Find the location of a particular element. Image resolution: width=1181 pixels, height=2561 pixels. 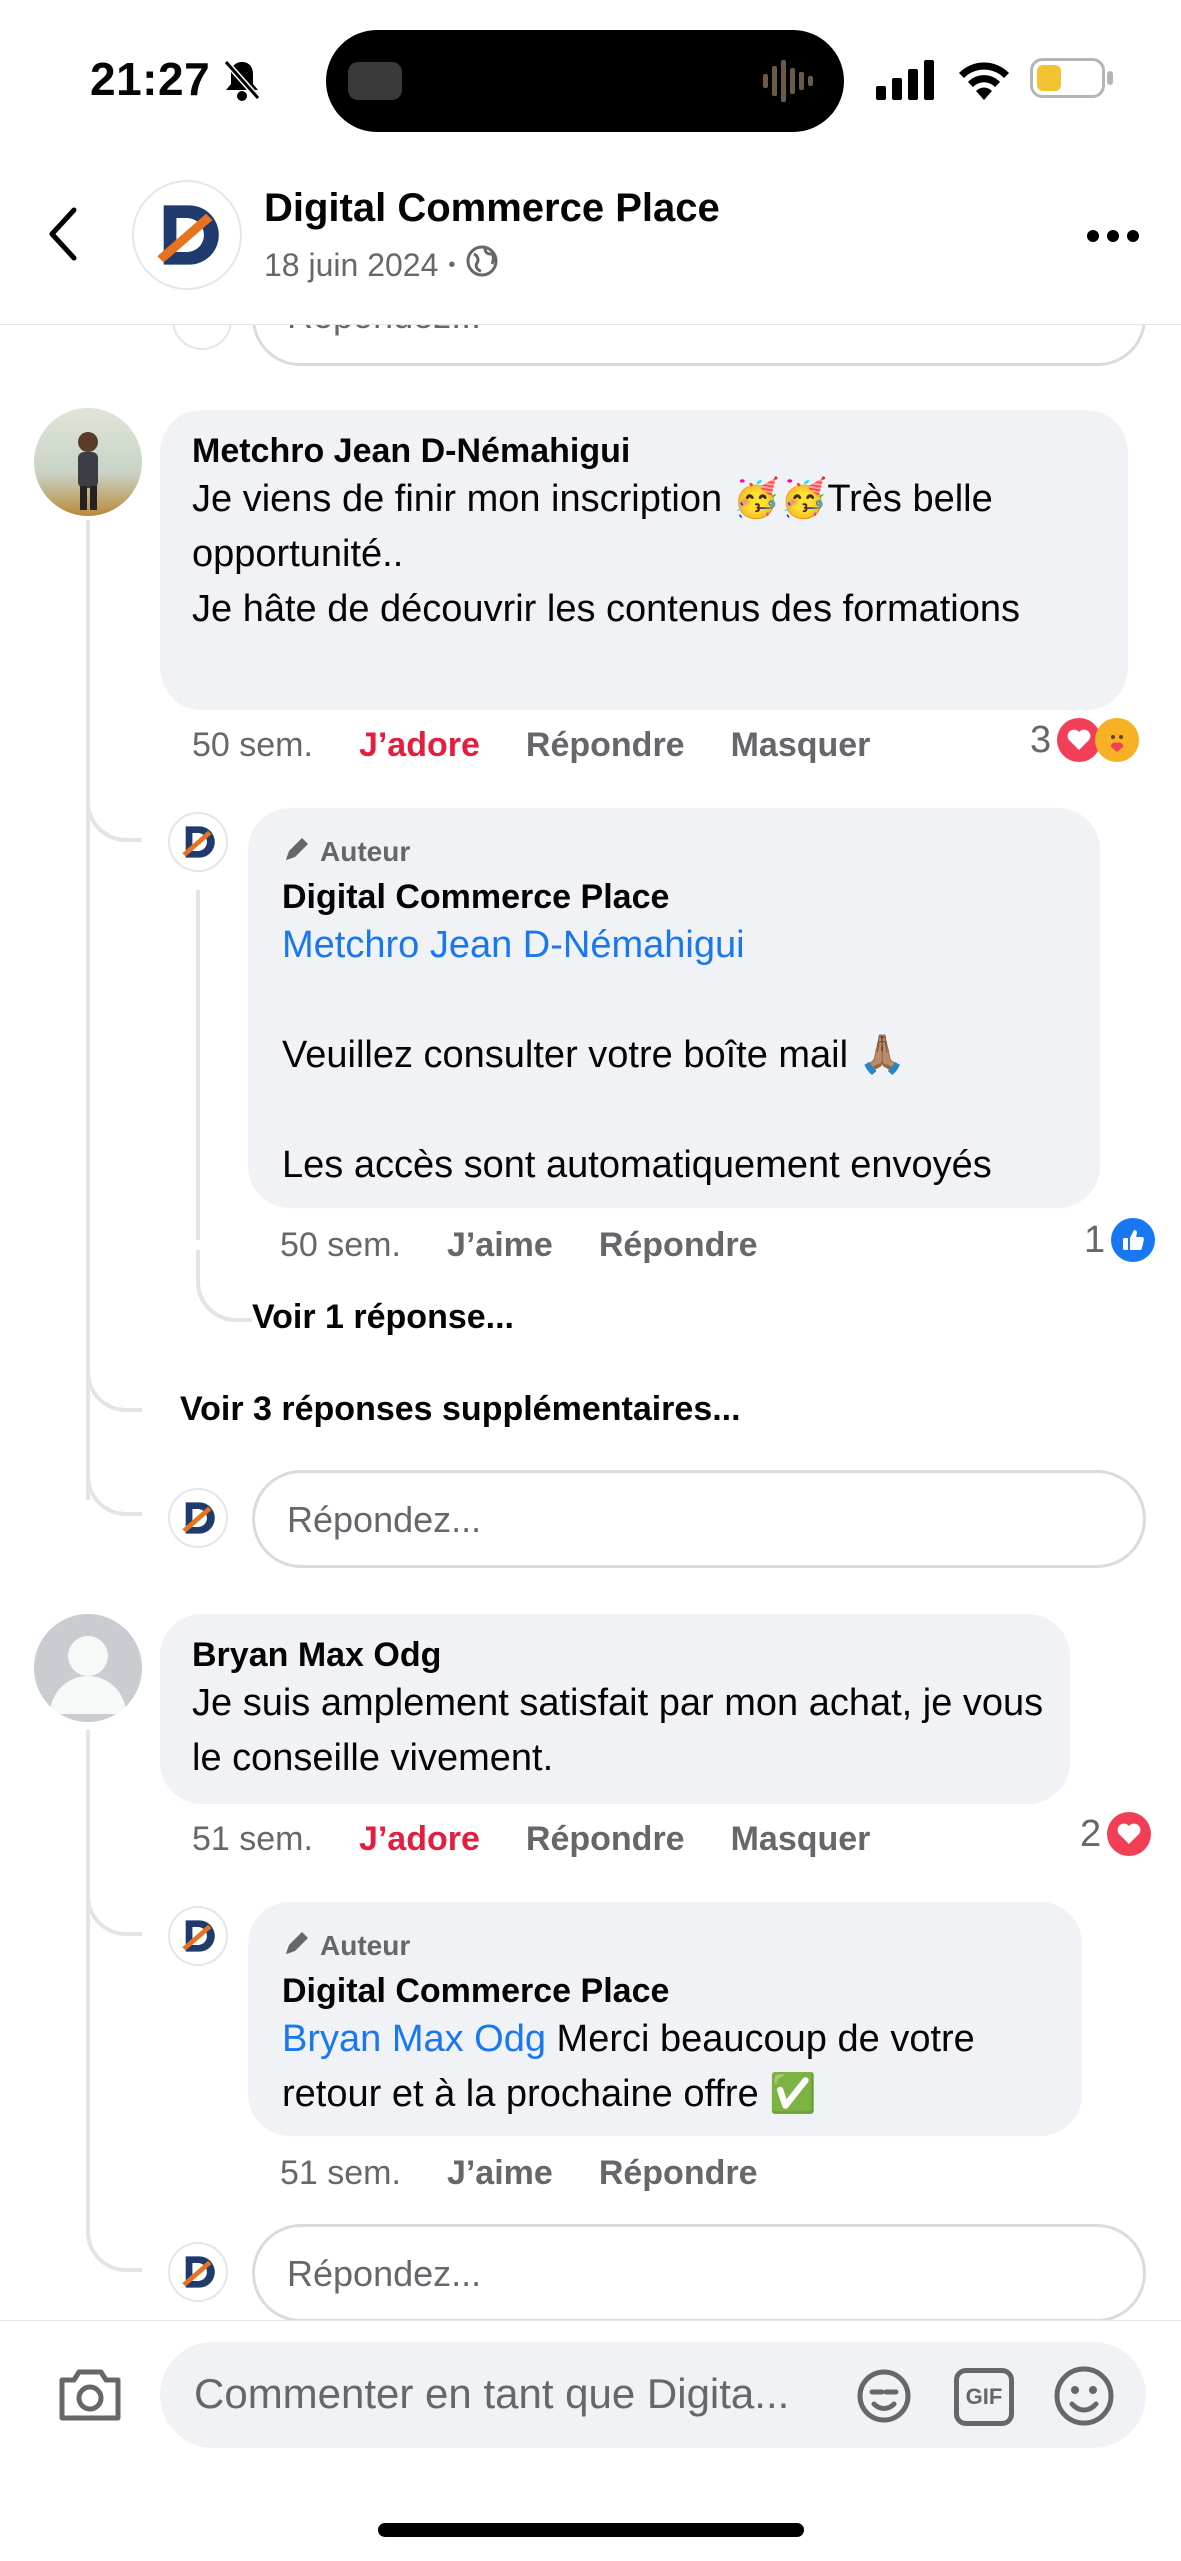

reply-actions: 50 sem. J’aime Répondre is located at coordinates (519, 1245).